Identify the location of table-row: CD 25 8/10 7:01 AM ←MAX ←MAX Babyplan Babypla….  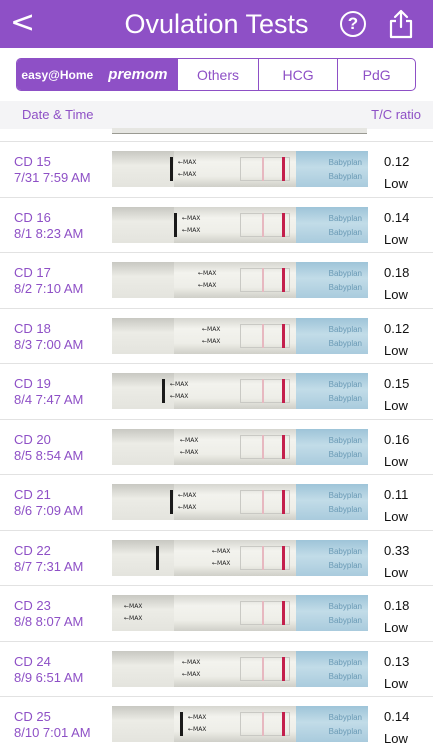
(216, 724).